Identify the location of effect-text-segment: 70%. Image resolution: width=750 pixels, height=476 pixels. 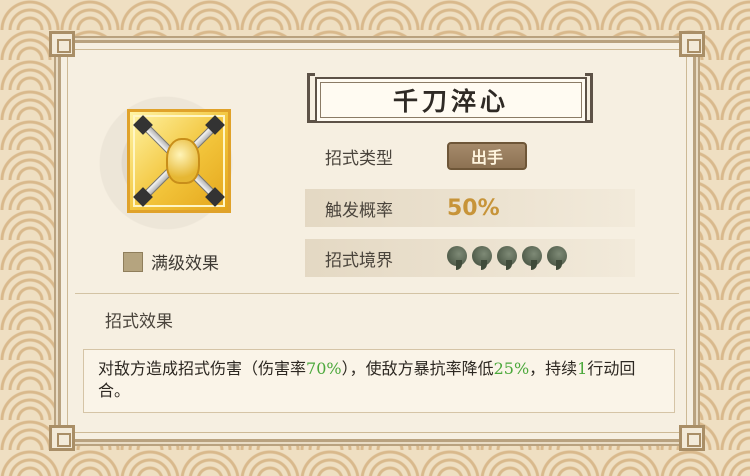
(324, 368).